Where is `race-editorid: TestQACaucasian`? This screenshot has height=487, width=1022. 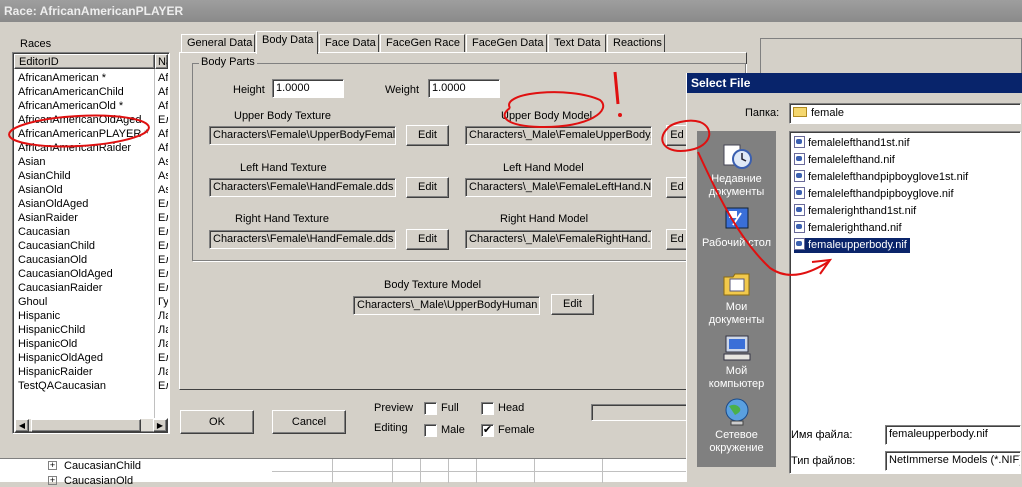 race-editorid: TestQACaucasian is located at coordinates (62, 386).